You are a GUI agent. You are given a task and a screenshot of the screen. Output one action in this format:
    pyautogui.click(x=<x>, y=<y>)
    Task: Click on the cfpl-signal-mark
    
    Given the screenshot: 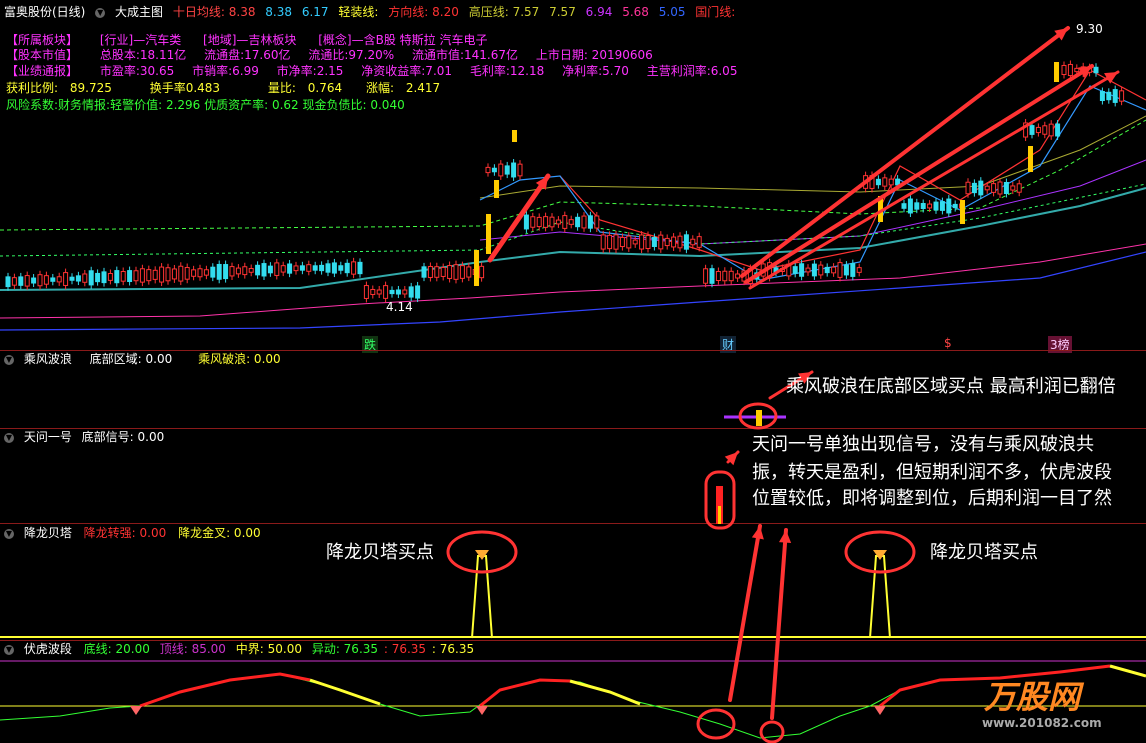 What is the action you would take?
    pyautogui.click(x=759, y=418)
    